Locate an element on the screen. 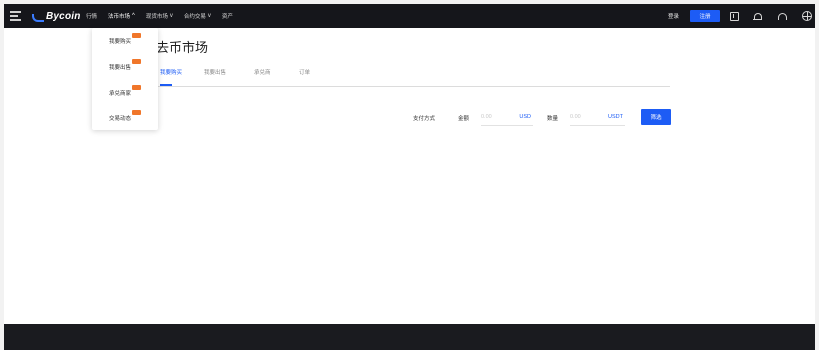 The width and height of the screenshot is (819, 350). nav-label: 资产 is located at coordinates (227, 17).